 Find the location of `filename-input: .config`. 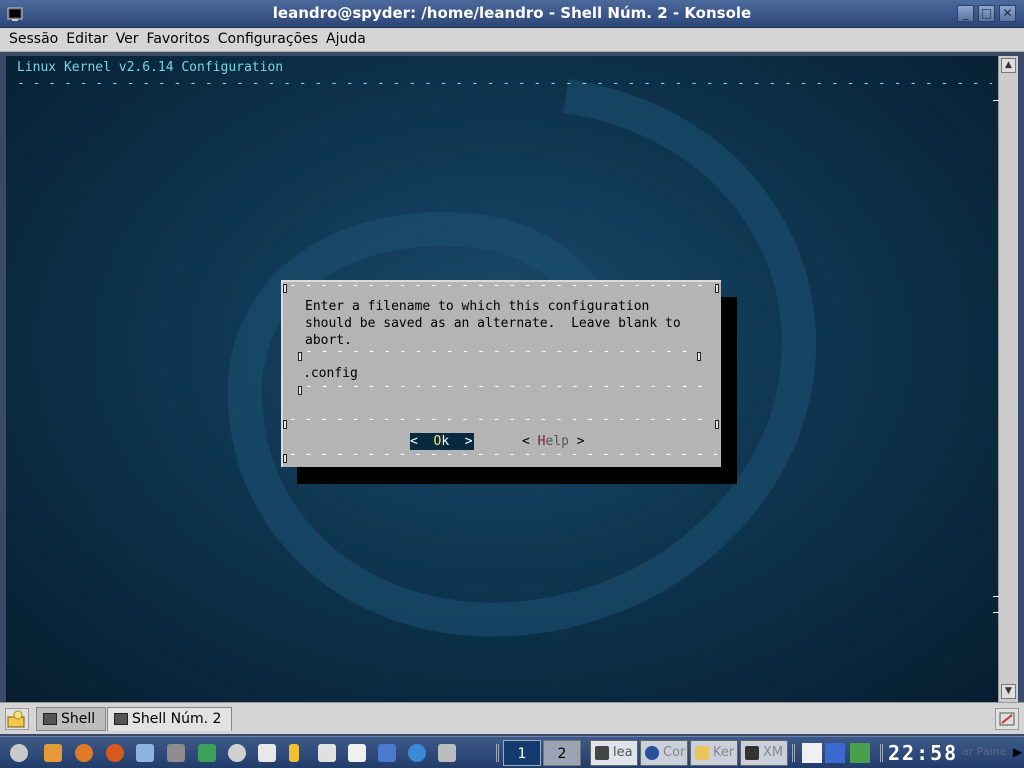

filename-input: .config is located at coordinates (503, 374).